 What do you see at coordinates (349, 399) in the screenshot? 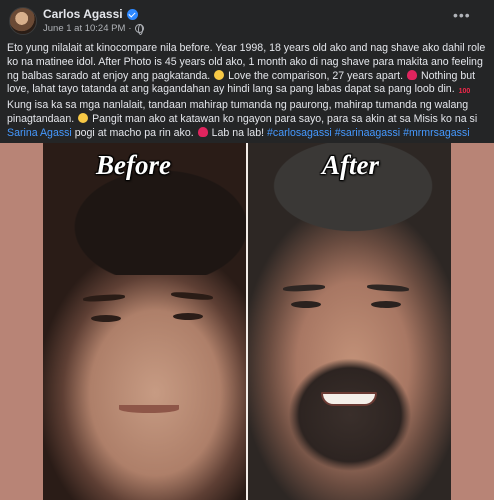
I see `after-smile` at bounding box center [349, 399].